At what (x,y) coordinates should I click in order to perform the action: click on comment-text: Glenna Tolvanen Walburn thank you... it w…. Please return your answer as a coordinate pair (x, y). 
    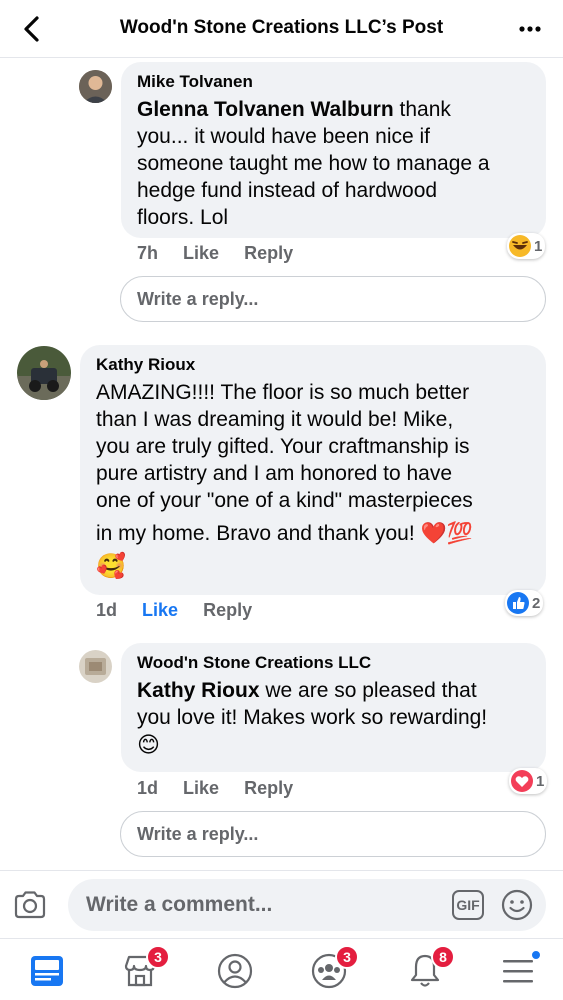
    Looking at the image, I should click on (313, 163).